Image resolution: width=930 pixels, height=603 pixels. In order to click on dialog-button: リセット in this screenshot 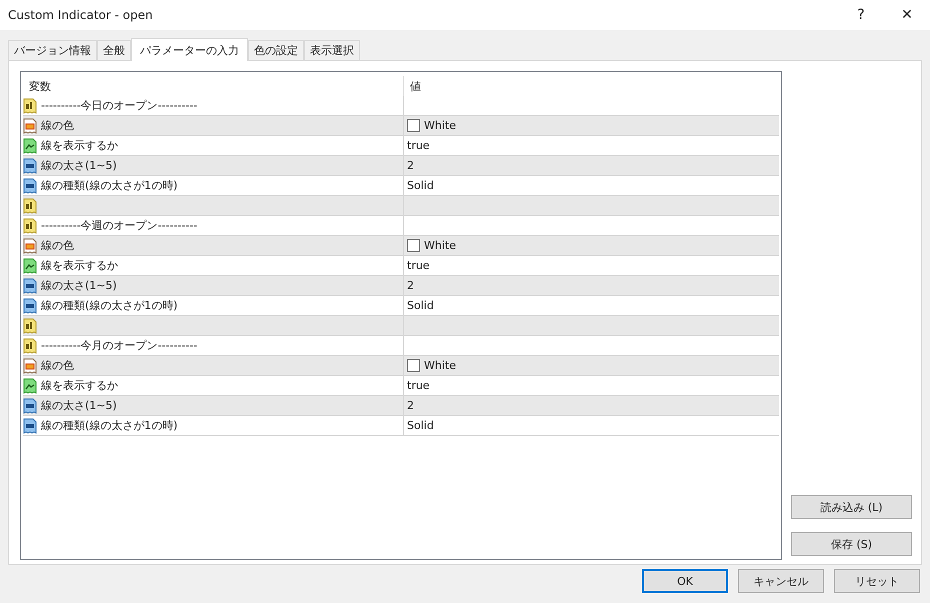, I will do `click(877, 581)`.